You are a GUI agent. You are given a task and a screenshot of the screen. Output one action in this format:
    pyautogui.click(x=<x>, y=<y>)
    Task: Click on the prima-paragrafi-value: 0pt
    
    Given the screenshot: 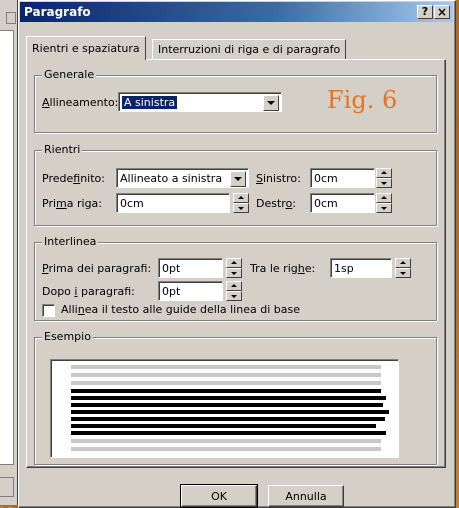 What is the action you would take?
    pyautogui.click(x=171, y=268)
    